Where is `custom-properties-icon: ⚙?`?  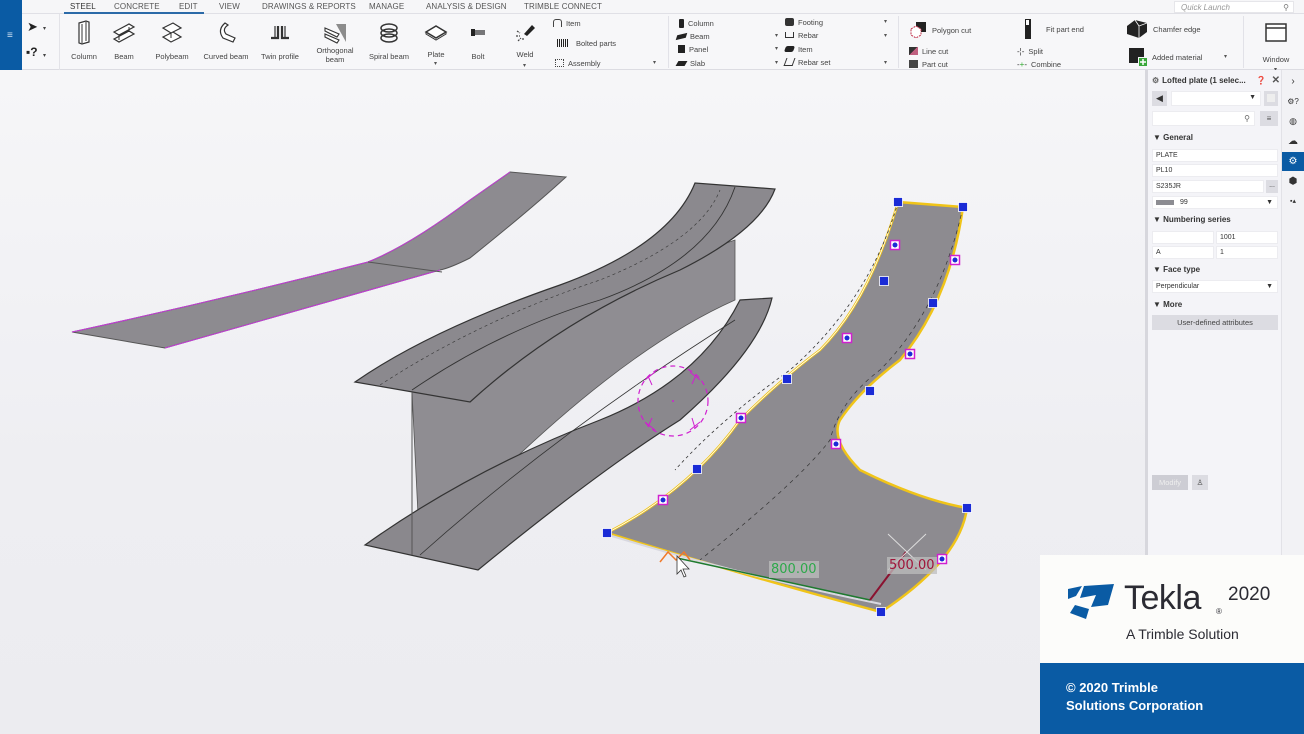 custom-properties-icon: ⚙? is located at coordinates (1293, 101).